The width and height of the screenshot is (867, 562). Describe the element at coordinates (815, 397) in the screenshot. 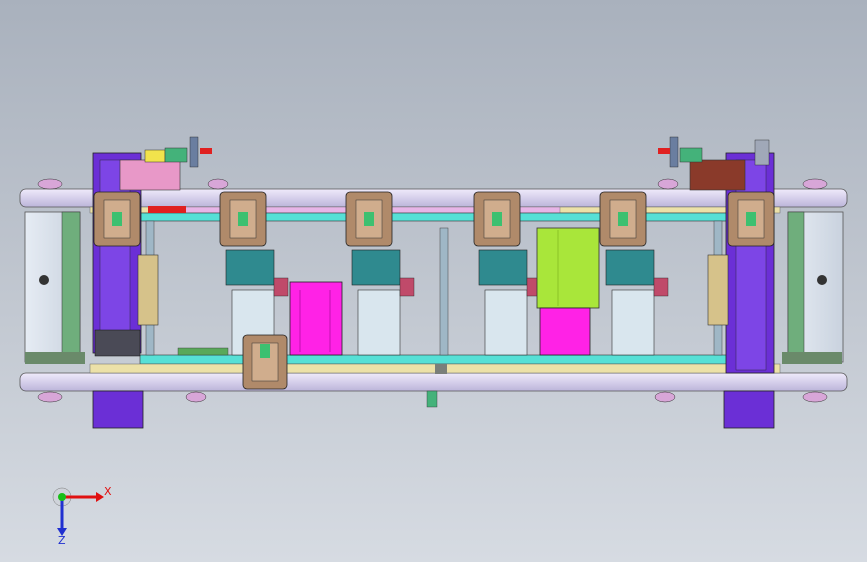

I see `rail-bolt-br` at that location.